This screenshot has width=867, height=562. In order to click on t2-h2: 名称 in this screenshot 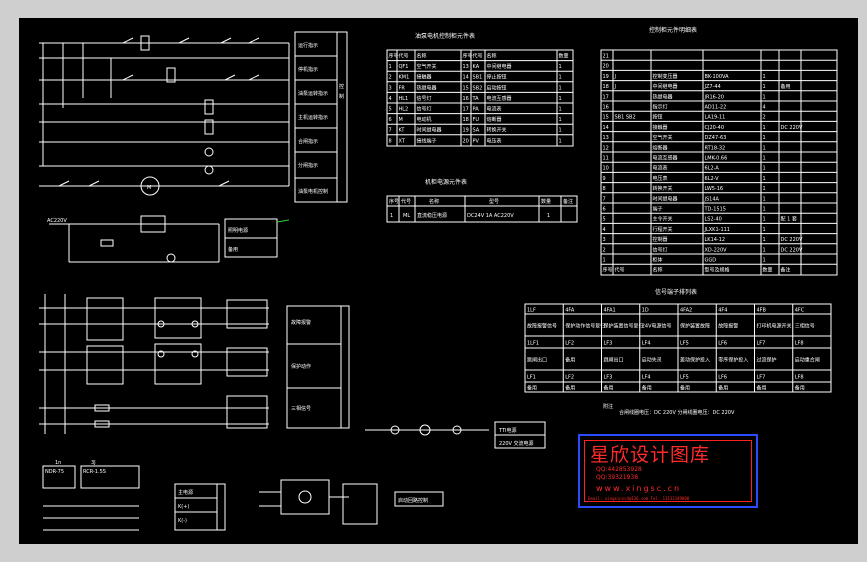, I will do `click(434, 201)`.